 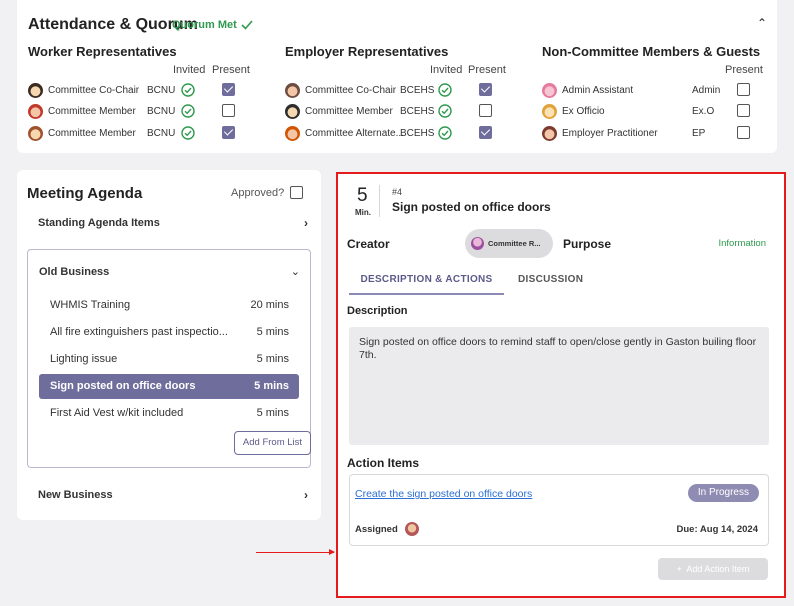 I want to click on add-from-list-button: Add From List, so click(x=272, y=443).